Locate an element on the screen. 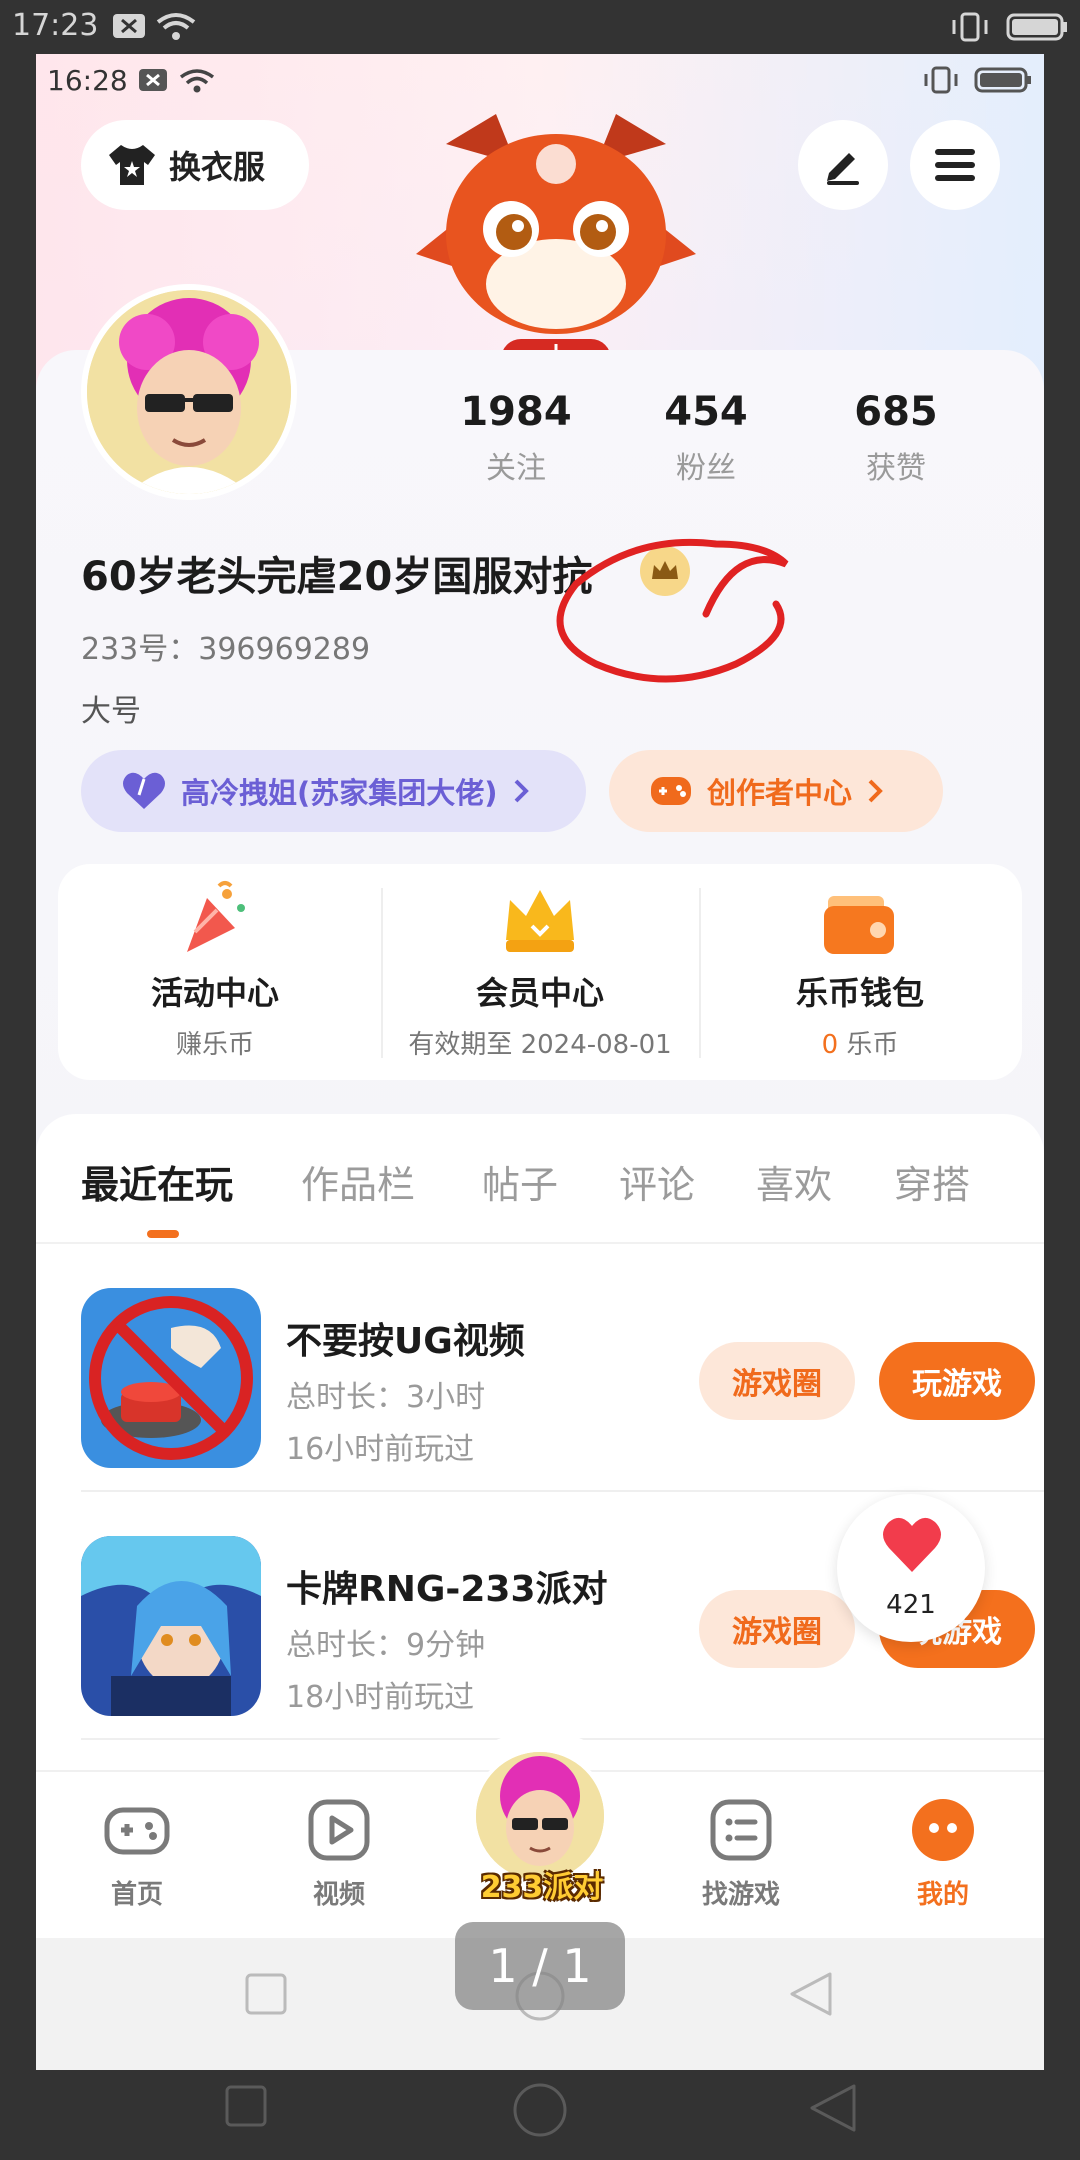  activity-center-title: 活动中心 is located at coordinates (214, 993).